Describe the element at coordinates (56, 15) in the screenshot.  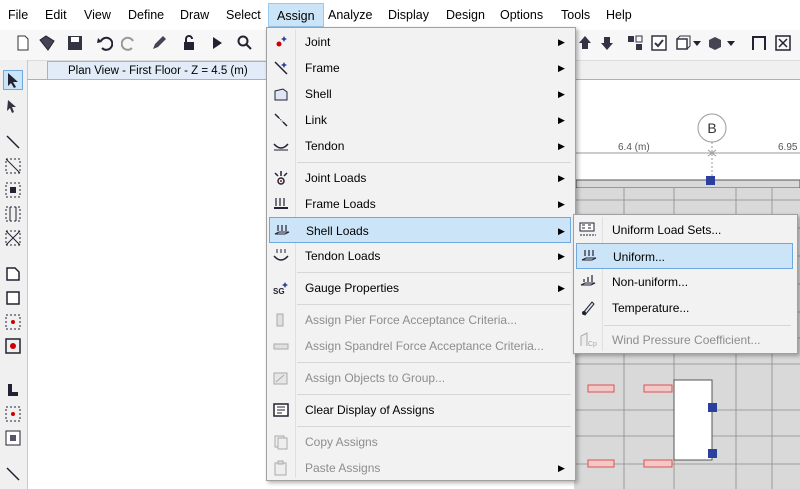
I see `menu-edit: Edit` at that location.